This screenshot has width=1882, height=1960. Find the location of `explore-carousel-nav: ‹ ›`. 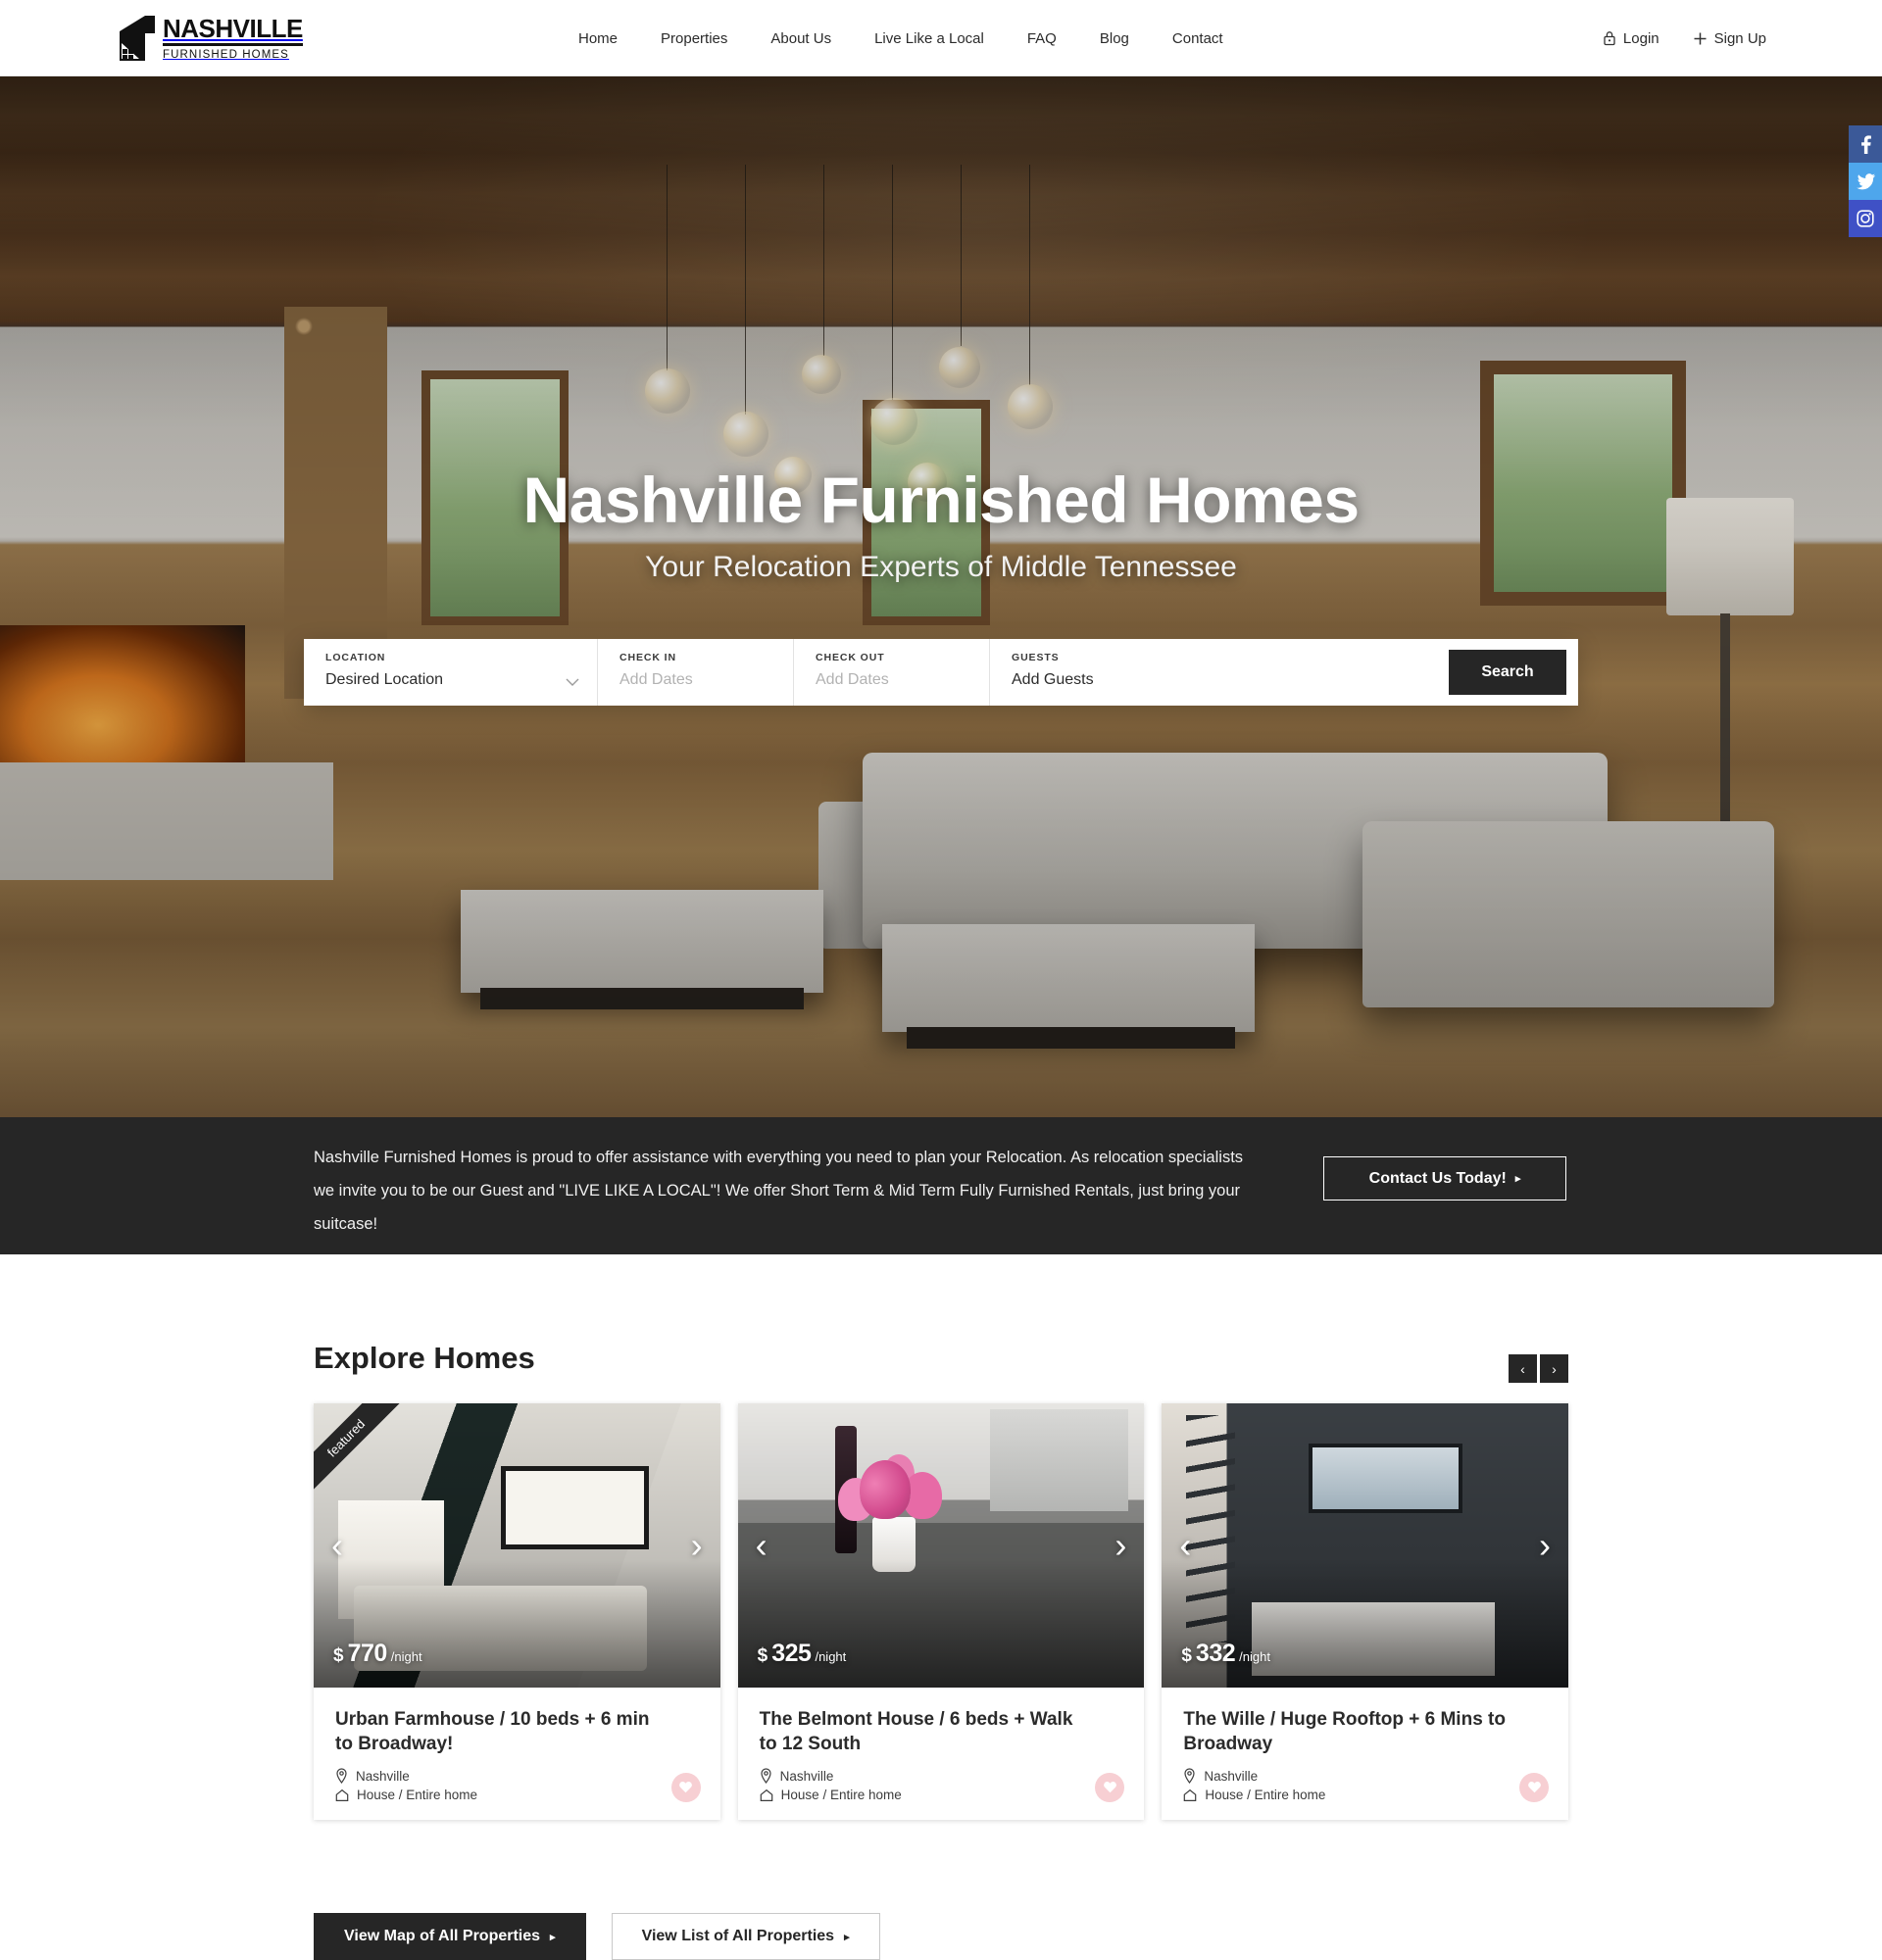

explore-carousel-nav: ‹ › is located at coordinates (1539, 1368).